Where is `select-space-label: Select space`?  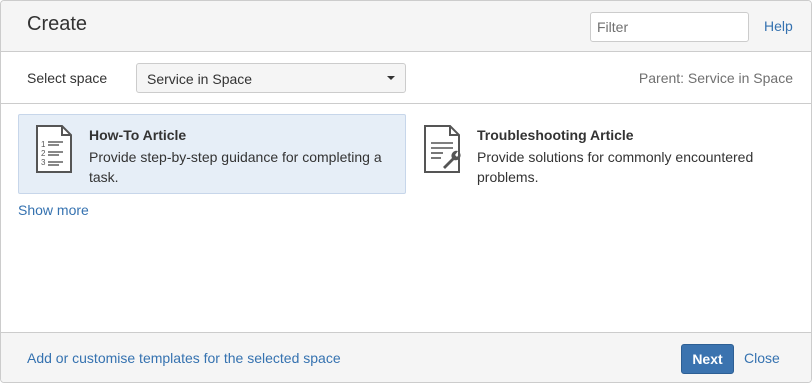 select-space-label: Select space is located at coordinates (67, 78).